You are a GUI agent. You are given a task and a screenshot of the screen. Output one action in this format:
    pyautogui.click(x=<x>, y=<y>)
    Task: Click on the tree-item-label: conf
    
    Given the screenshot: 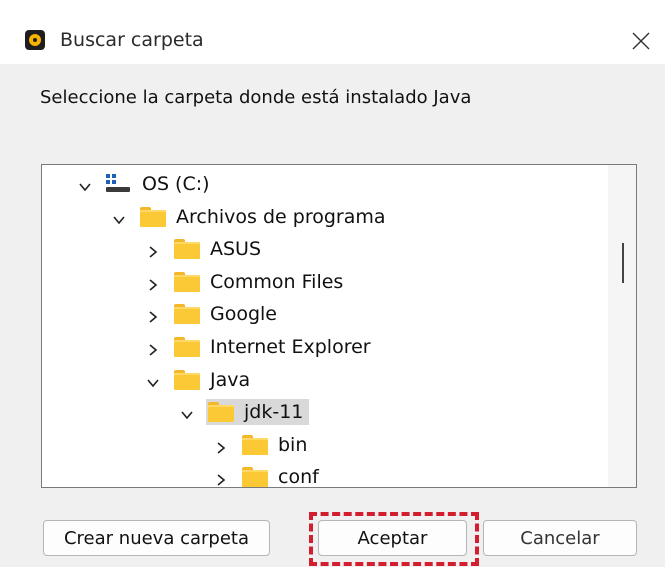 What is the action you would take?
    pyautogui.click(x=298, y=477)
    